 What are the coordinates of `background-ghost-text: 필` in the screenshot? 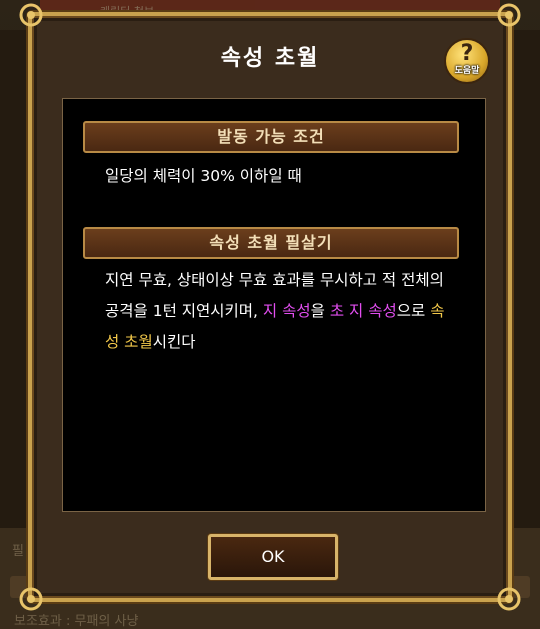 It's located at (18, 551).